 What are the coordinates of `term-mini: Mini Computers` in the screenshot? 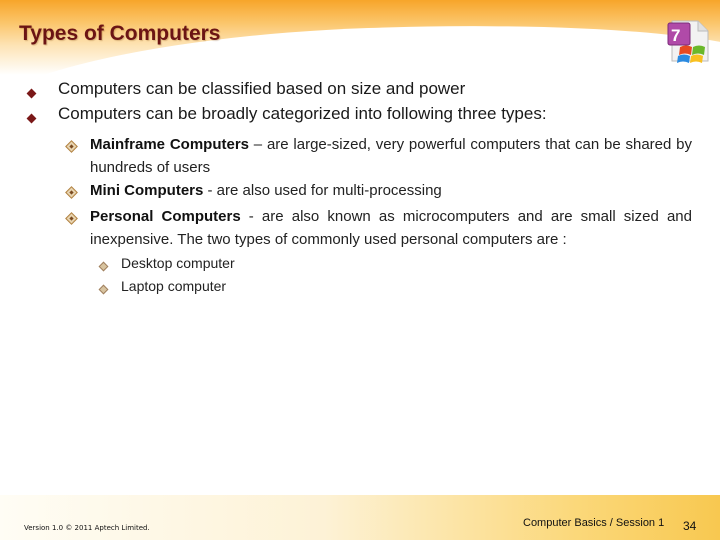 It's located at (147, 190).